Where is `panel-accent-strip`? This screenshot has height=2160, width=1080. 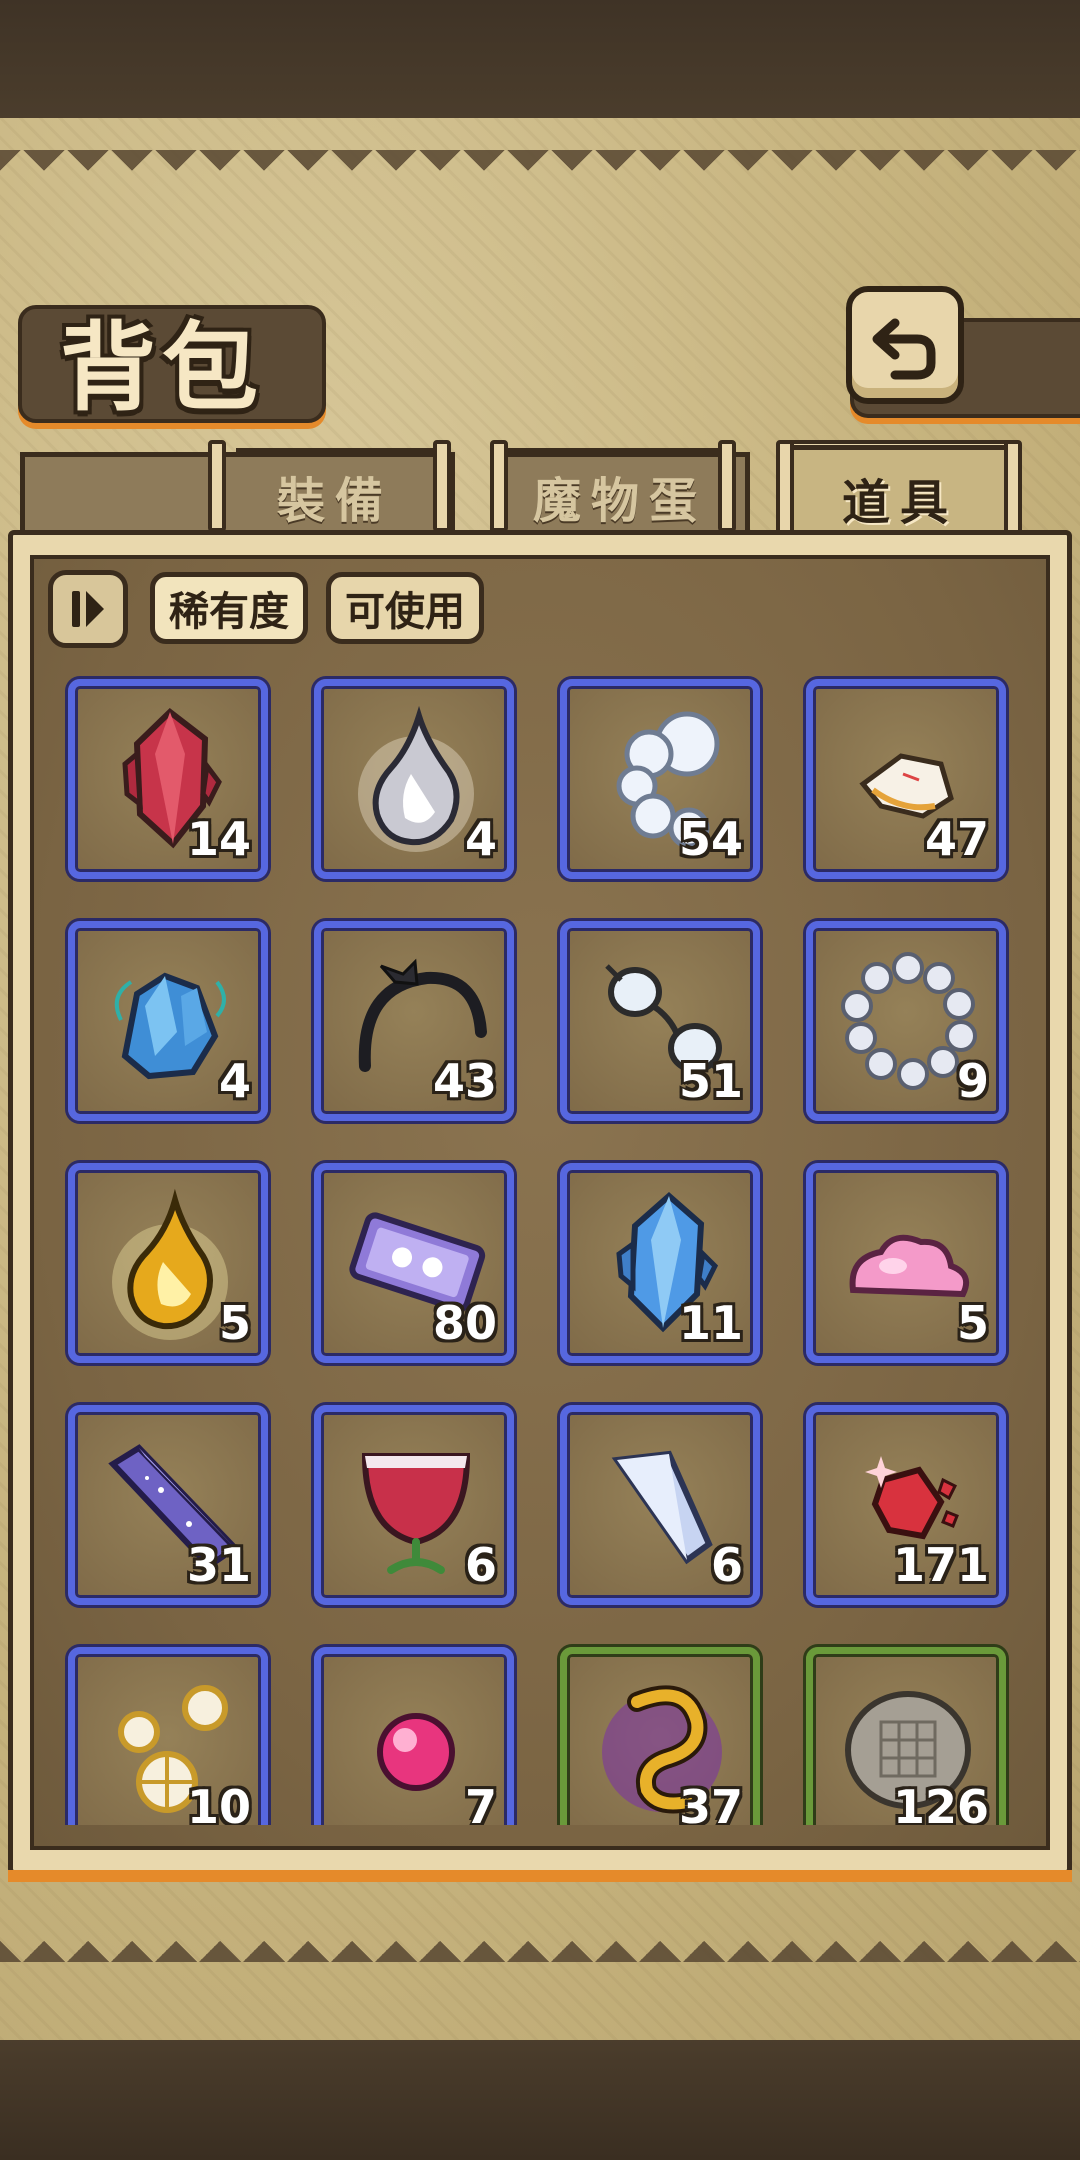 panel-accent-strip is located at coordinates (540, 1876).